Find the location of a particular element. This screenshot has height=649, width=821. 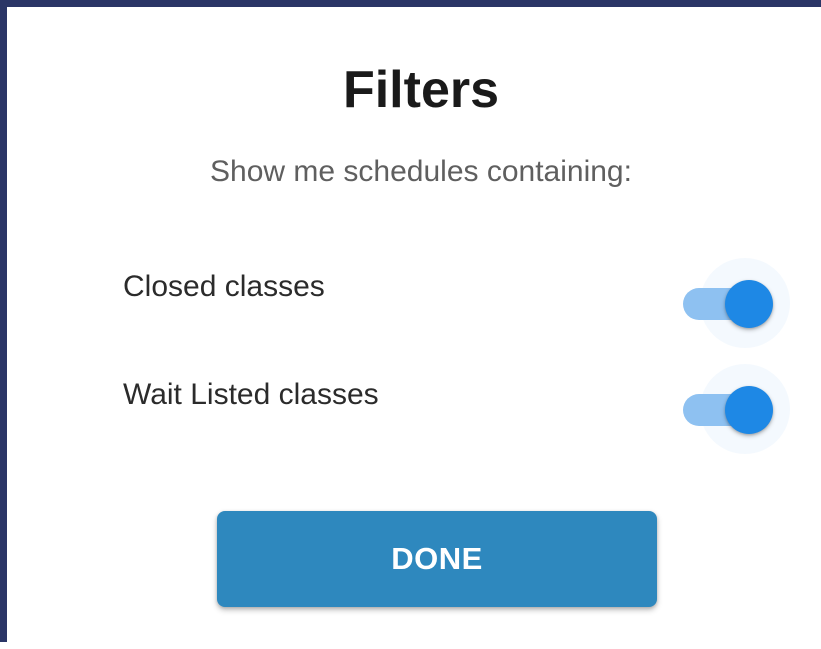

filter-label-wait-listed-classes: Wait Listed classes is located at coordinates (251, 394).